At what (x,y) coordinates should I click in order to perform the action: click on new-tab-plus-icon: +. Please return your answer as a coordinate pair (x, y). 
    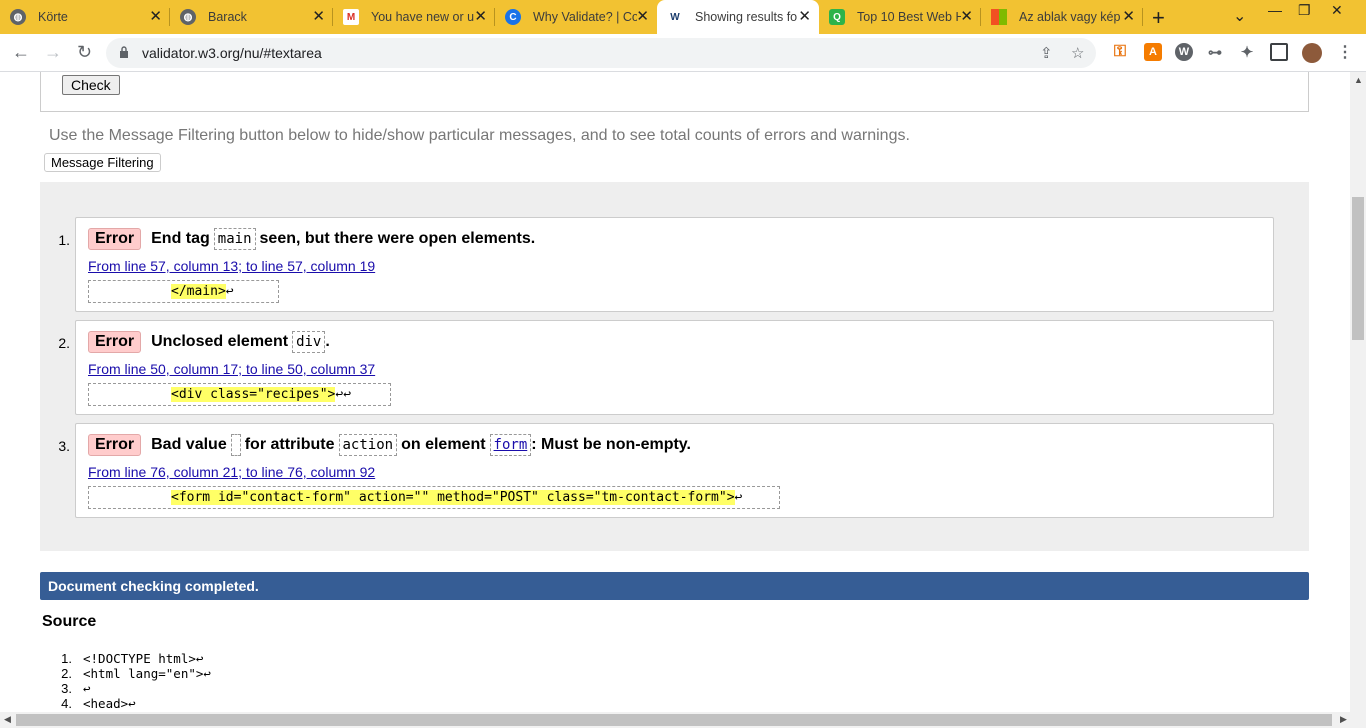
    Looking at the image, I should click on (1158, 18).